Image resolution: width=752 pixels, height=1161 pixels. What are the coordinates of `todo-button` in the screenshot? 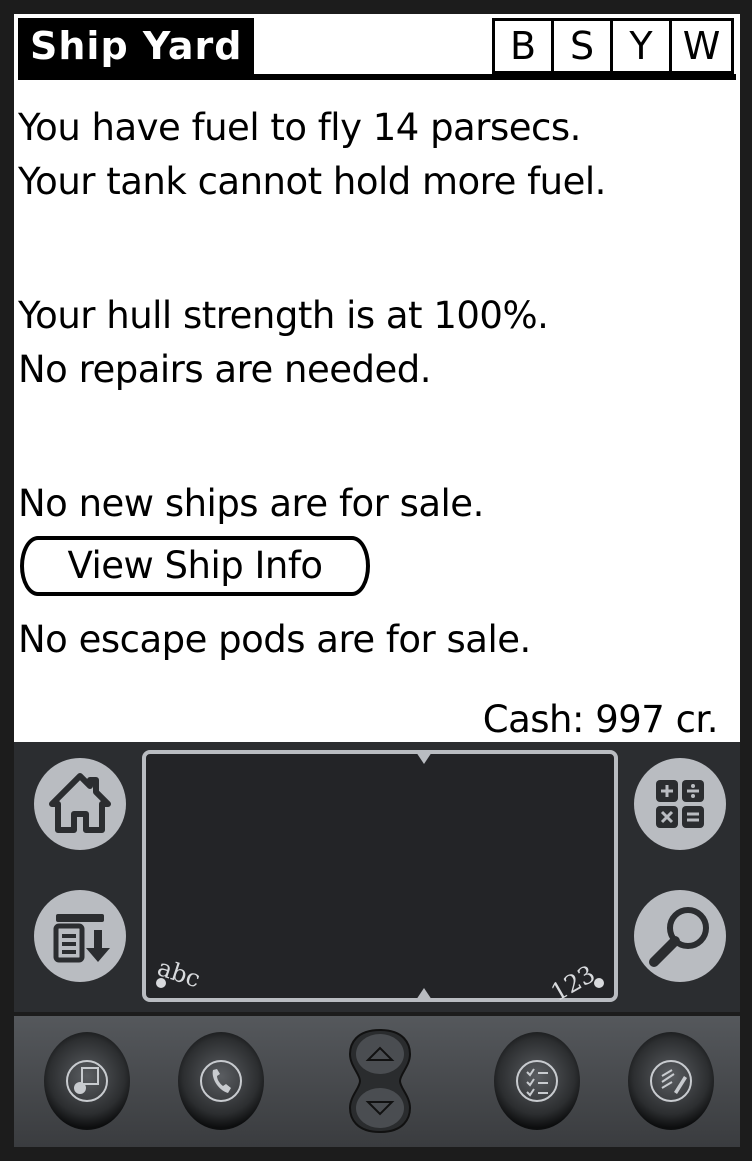 It's located at (537, 1081).